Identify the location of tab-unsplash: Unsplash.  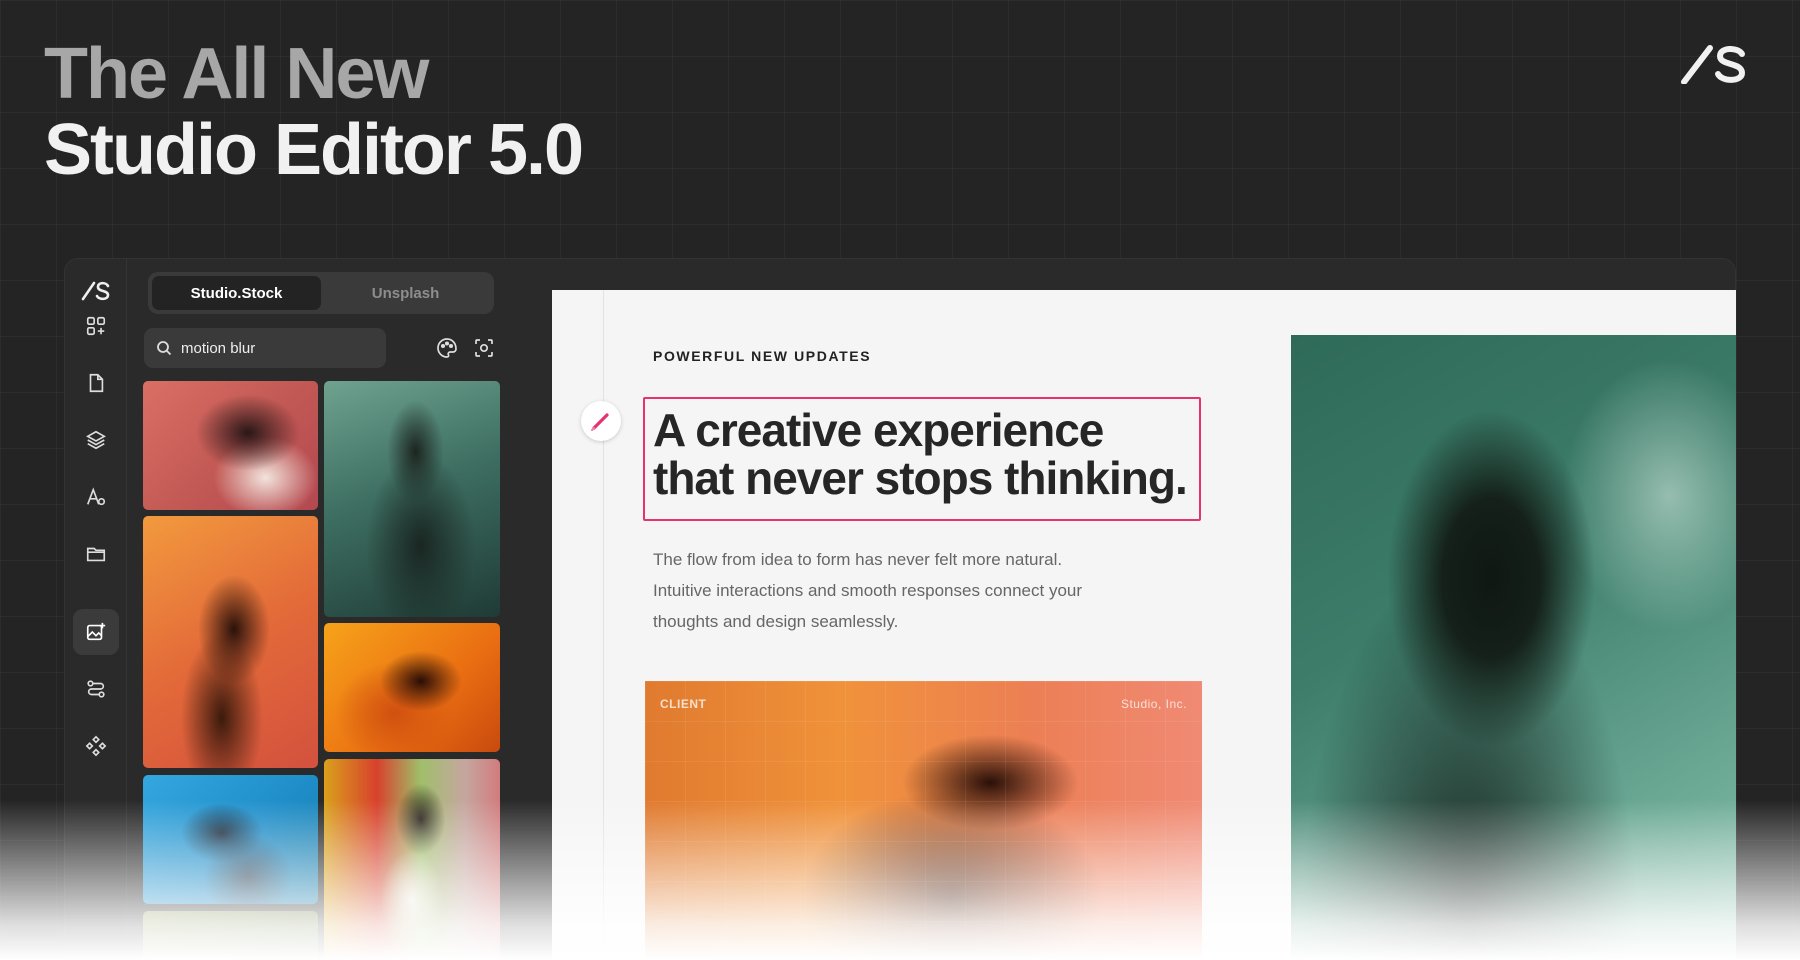
(405, 293).